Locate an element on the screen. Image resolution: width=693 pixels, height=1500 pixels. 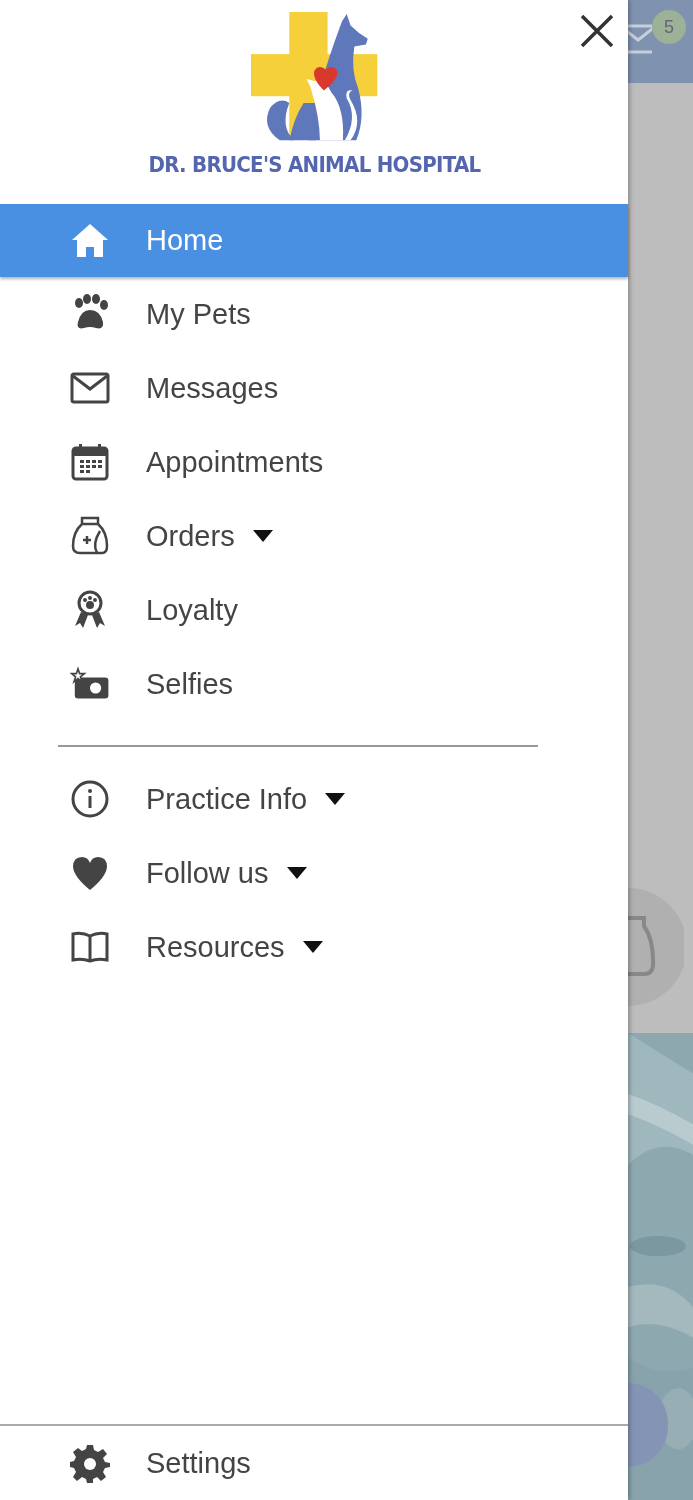
mail-icon is located at coordinates (640, 39).